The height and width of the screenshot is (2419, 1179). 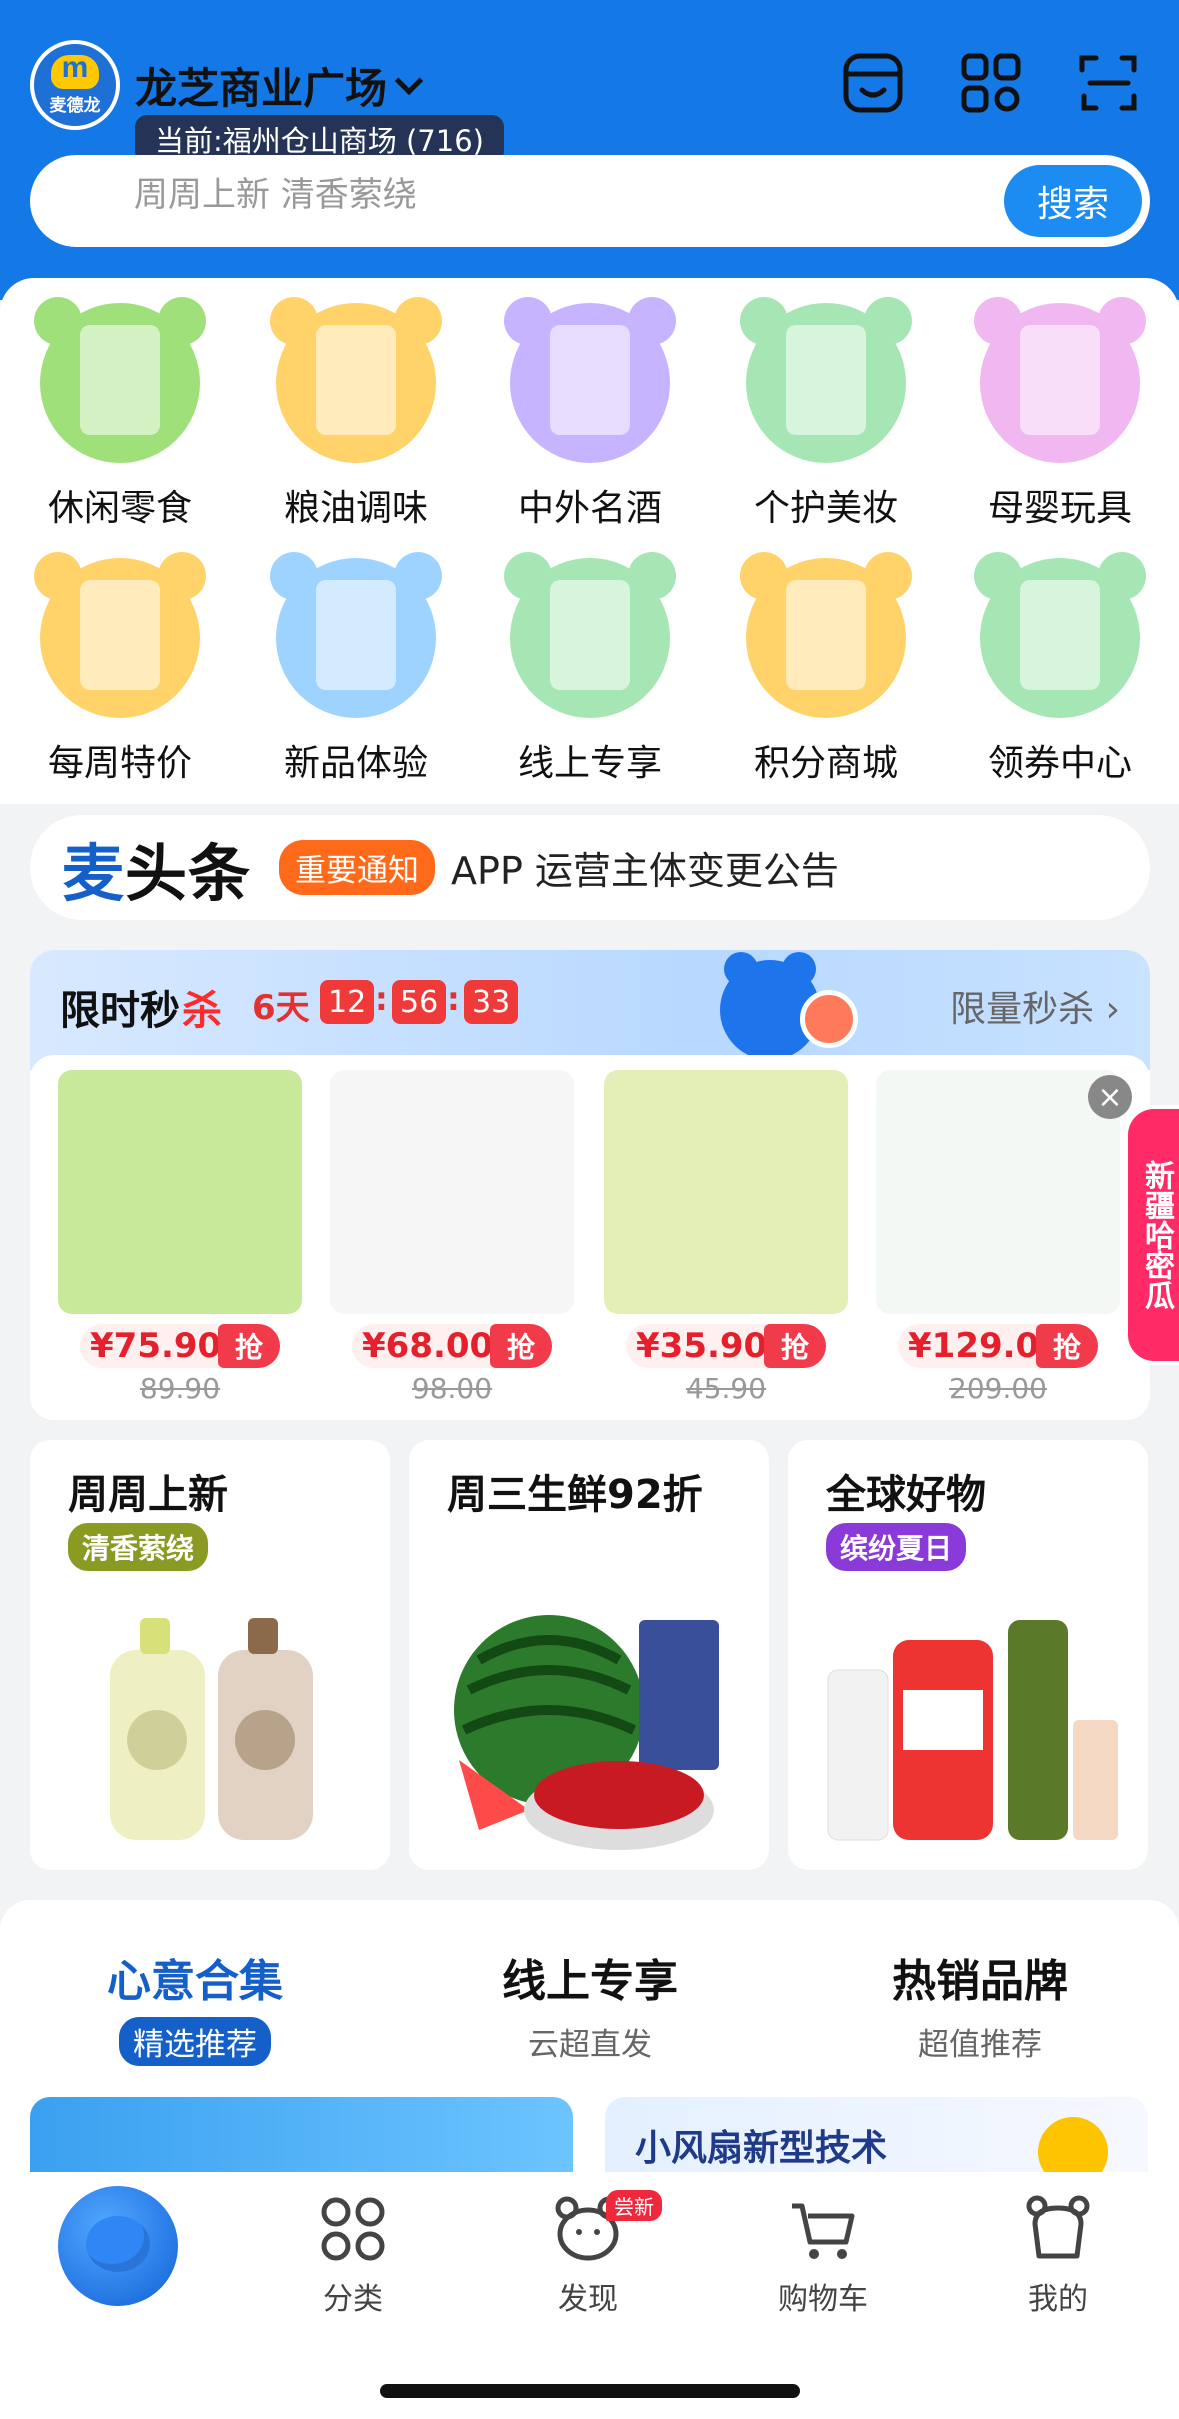 What do you see at coordinates (419, 1002) in the screenshot?
I see `countdown-minutes: 56` at bounding box center [419, 1002].